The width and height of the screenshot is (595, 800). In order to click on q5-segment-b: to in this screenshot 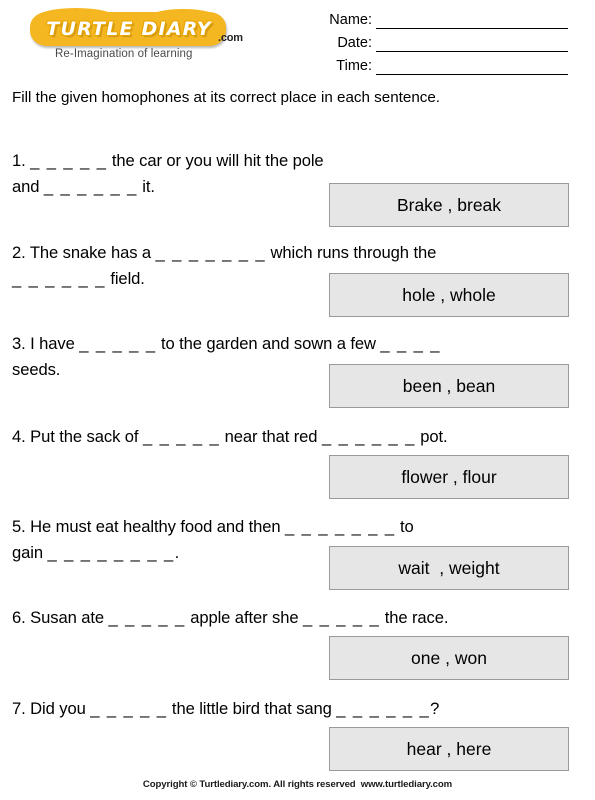, I will do `click(404, 526)`.